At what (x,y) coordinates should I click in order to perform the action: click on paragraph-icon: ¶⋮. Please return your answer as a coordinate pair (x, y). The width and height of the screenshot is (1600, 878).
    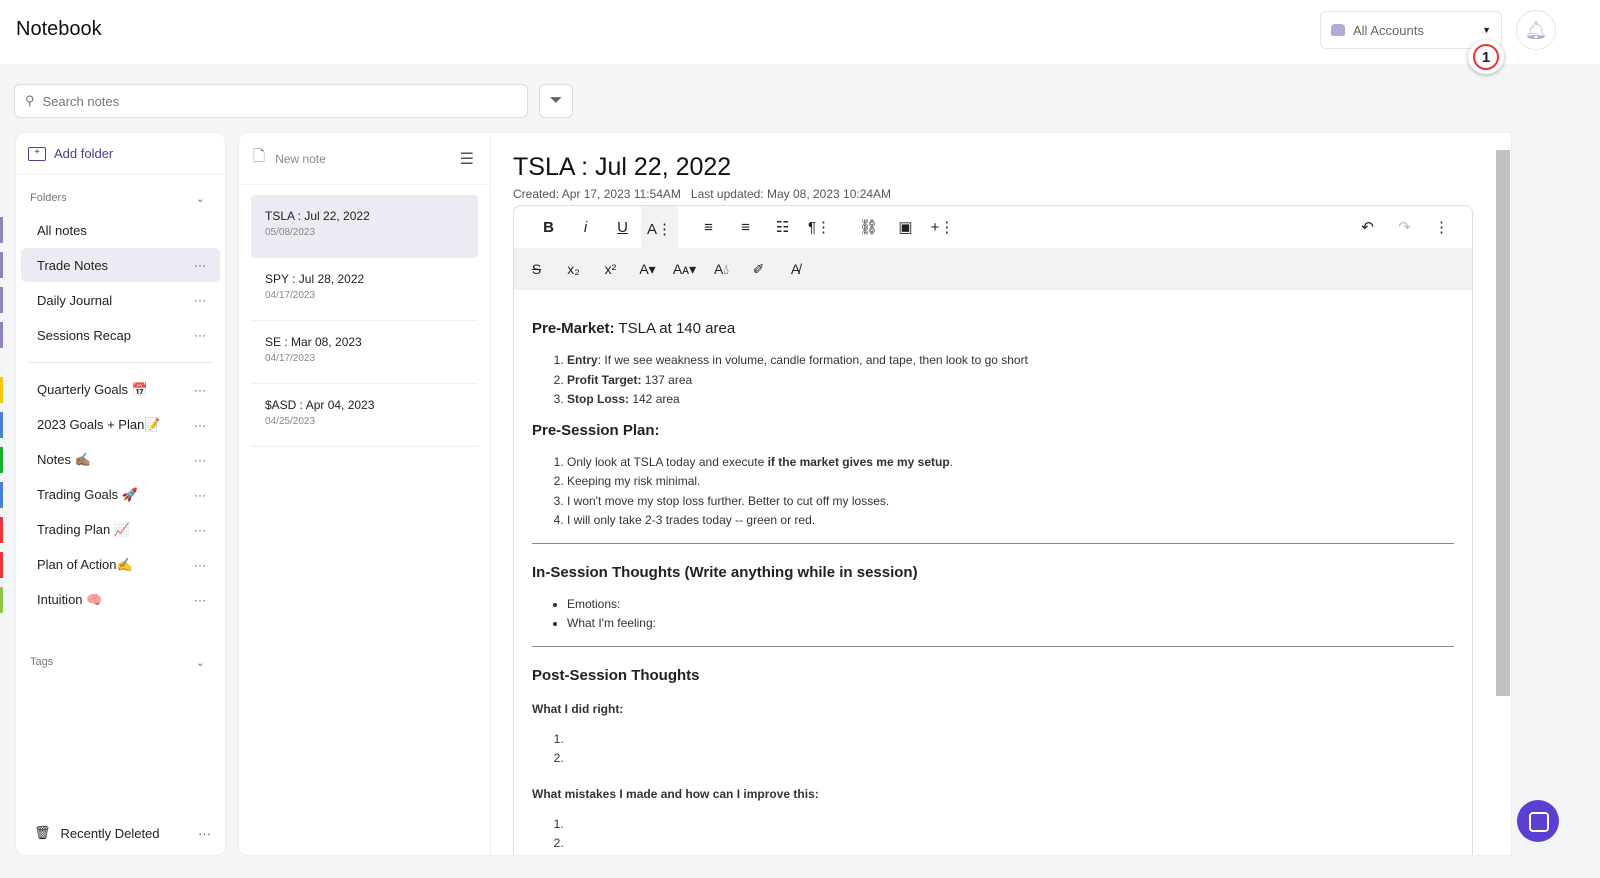
    Looking at the image, I should click on (819, 227).